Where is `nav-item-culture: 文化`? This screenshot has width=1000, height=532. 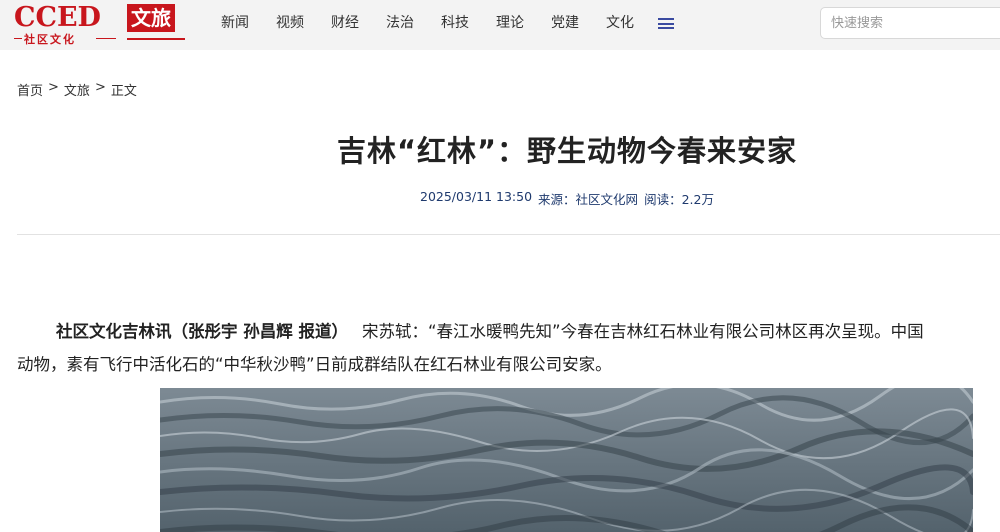 nav-item-culture: 文化 is located at coordinates (620, 23).